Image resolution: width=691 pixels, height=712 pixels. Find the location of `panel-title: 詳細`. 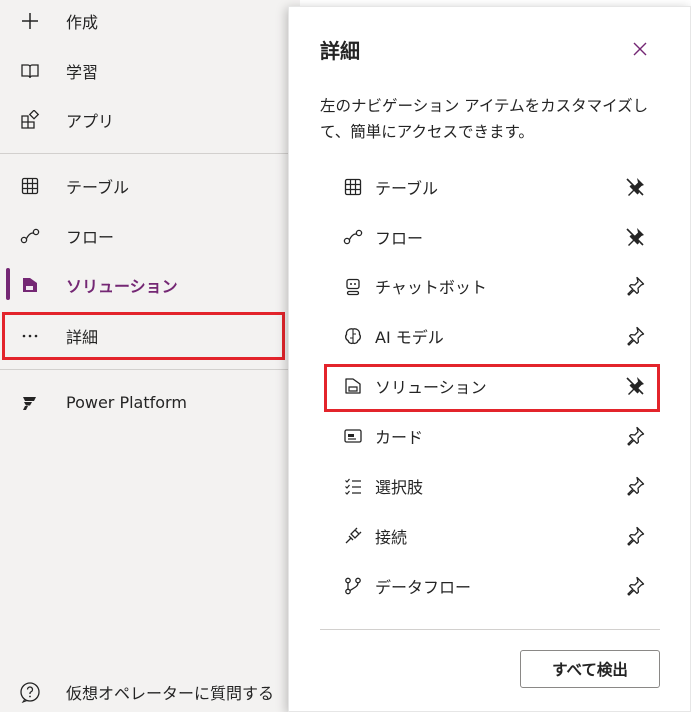

panel-title: 詳細 is located at coordinates (340, 51).